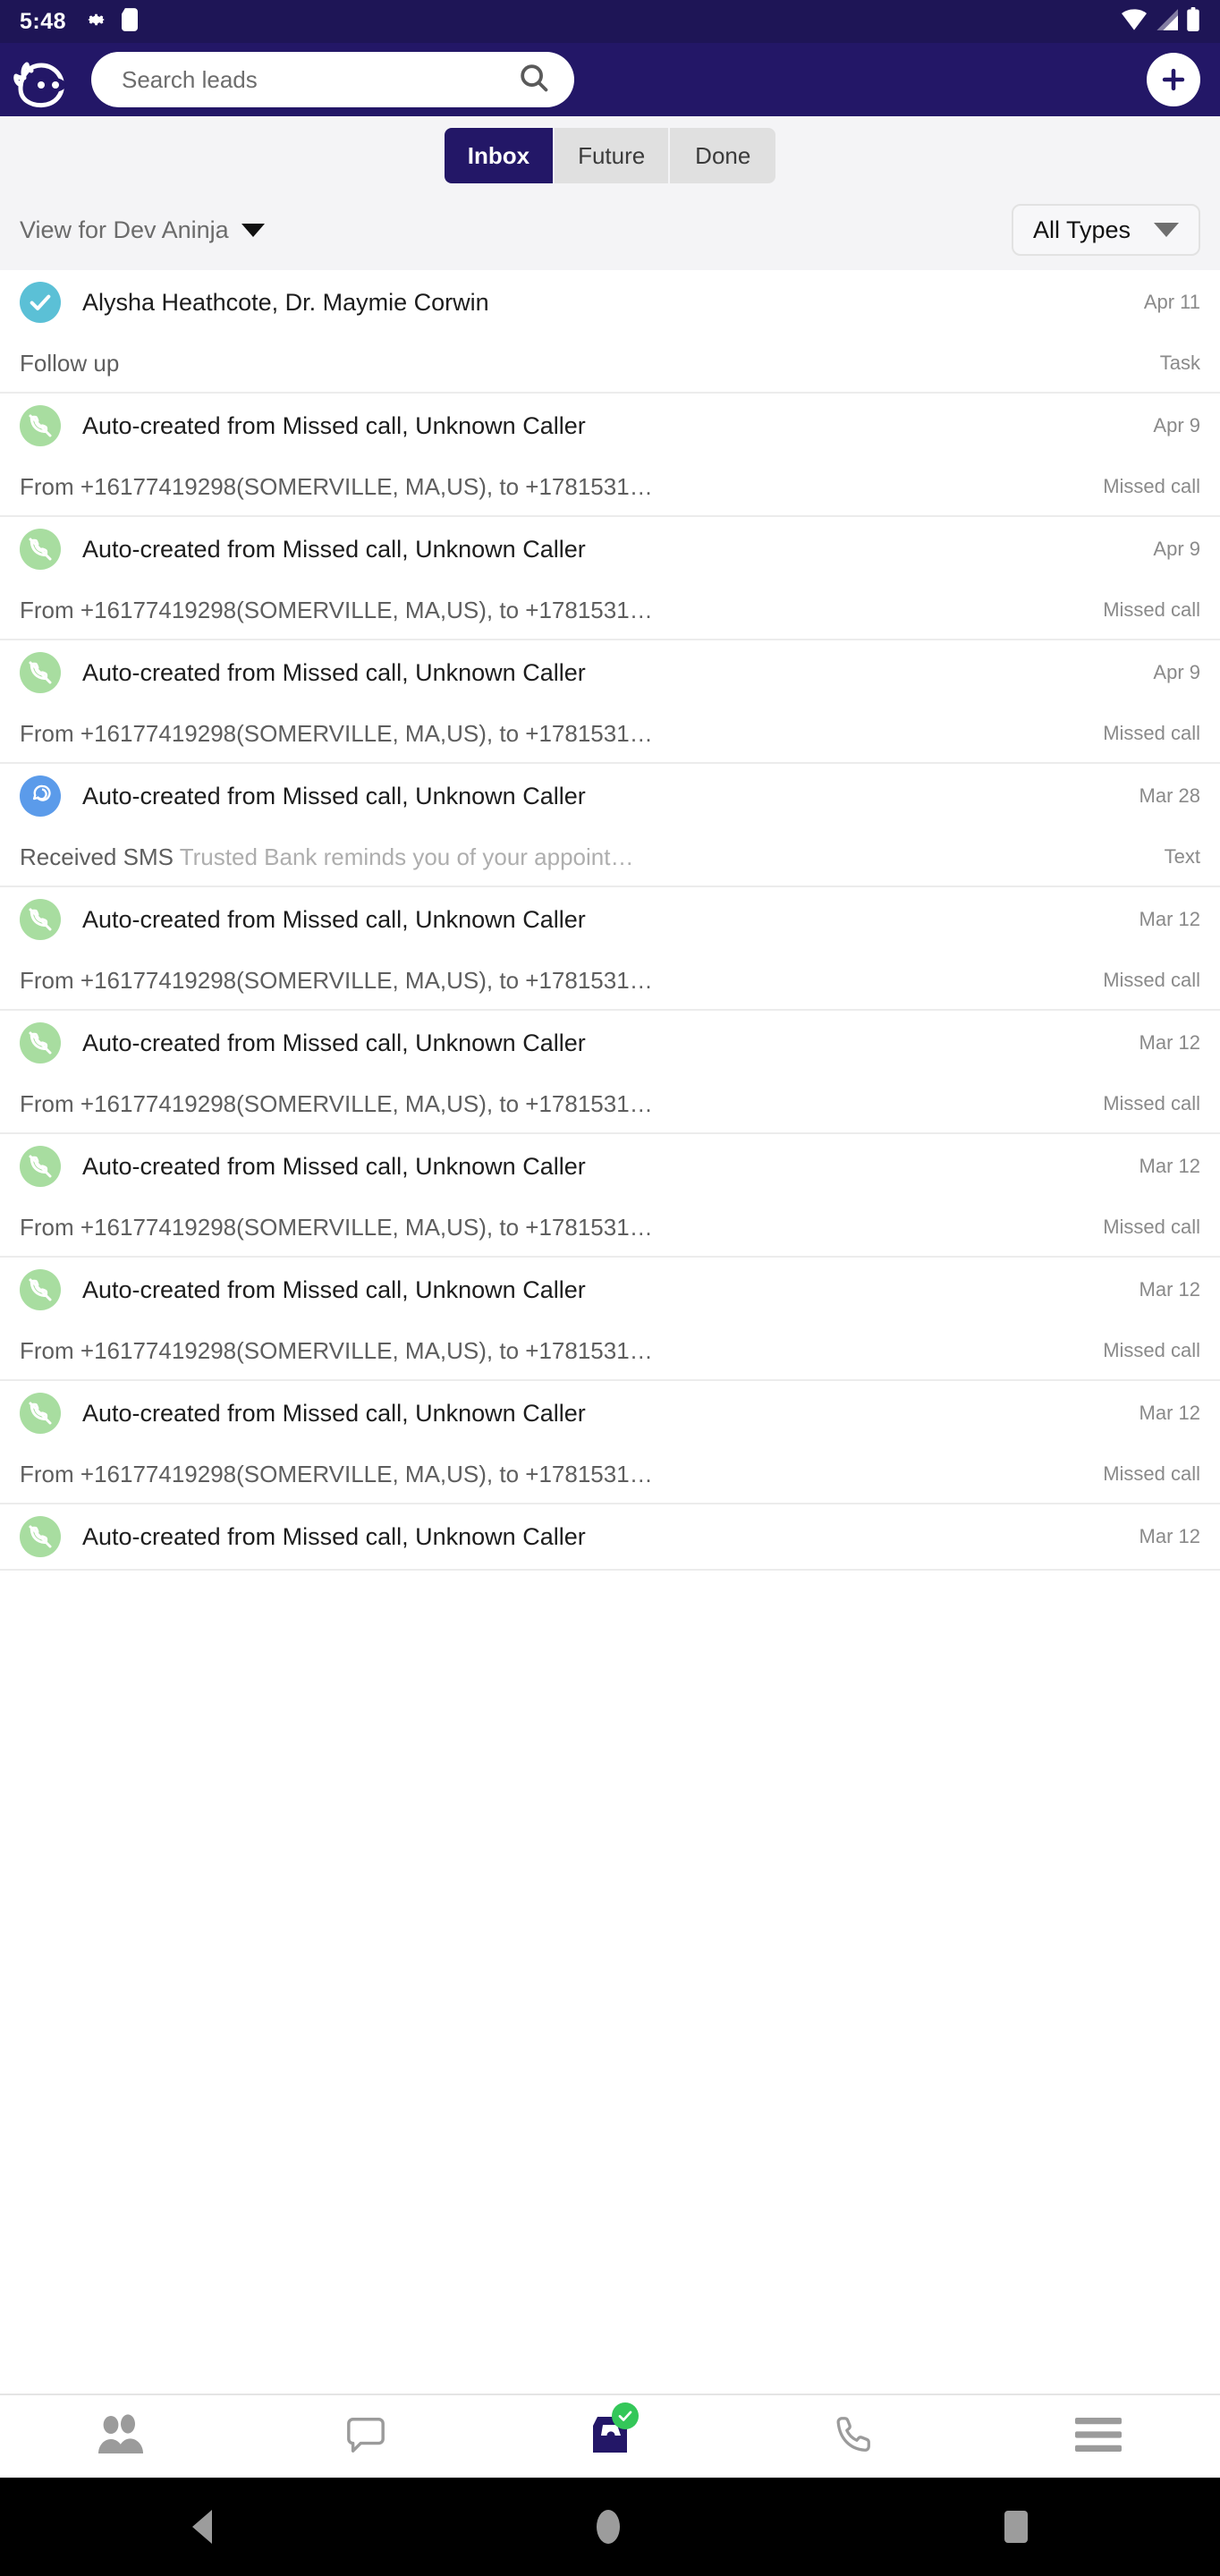 The image size is (1220, 2576). I want to click on android-navigation-bar, so click(610, 2527).